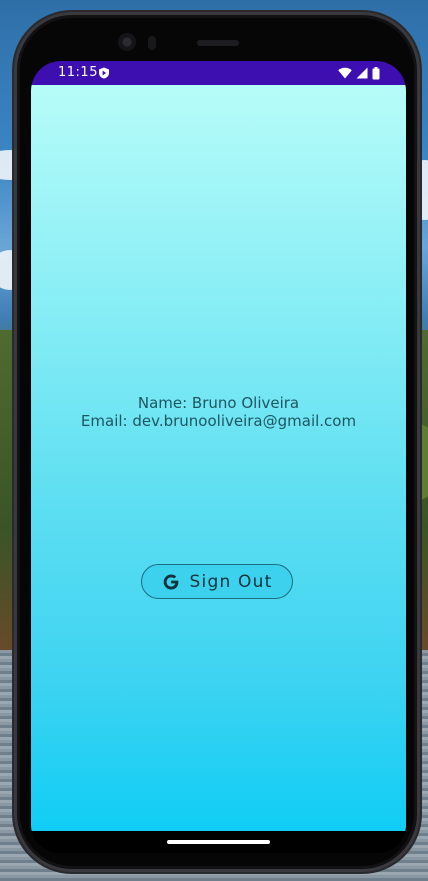  I want to click on status-time: 11:15, so click(78, 72).